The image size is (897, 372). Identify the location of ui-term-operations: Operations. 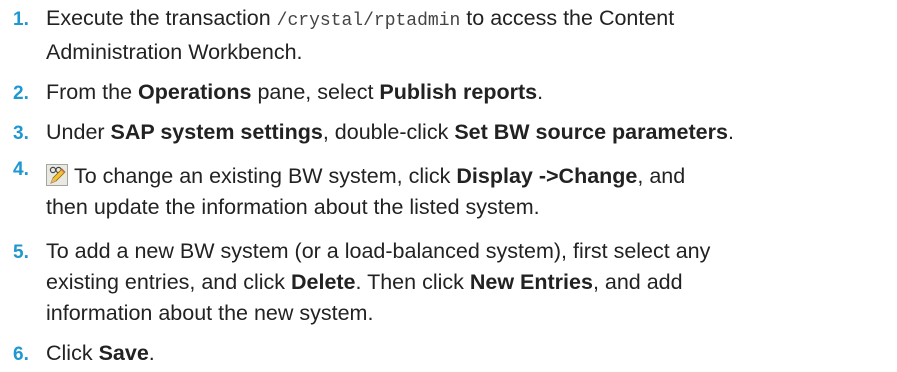
(195, 92).